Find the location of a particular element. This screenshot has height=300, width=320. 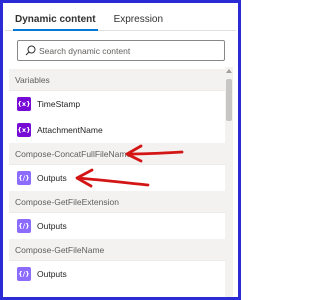

item-label: AttachmentName is located at coordinates (70, 130).